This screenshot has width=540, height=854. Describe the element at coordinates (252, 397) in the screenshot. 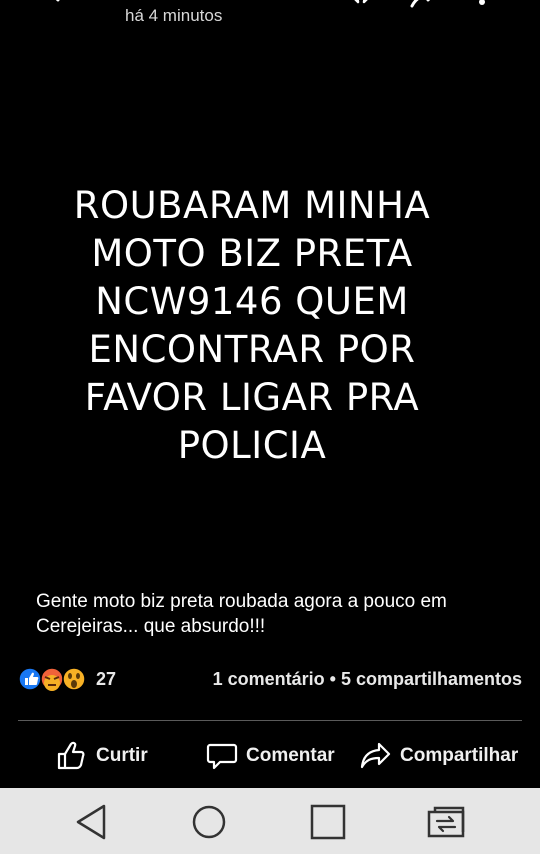

I see `image-text-line: FAVOR LIGAR PRA` at that location.